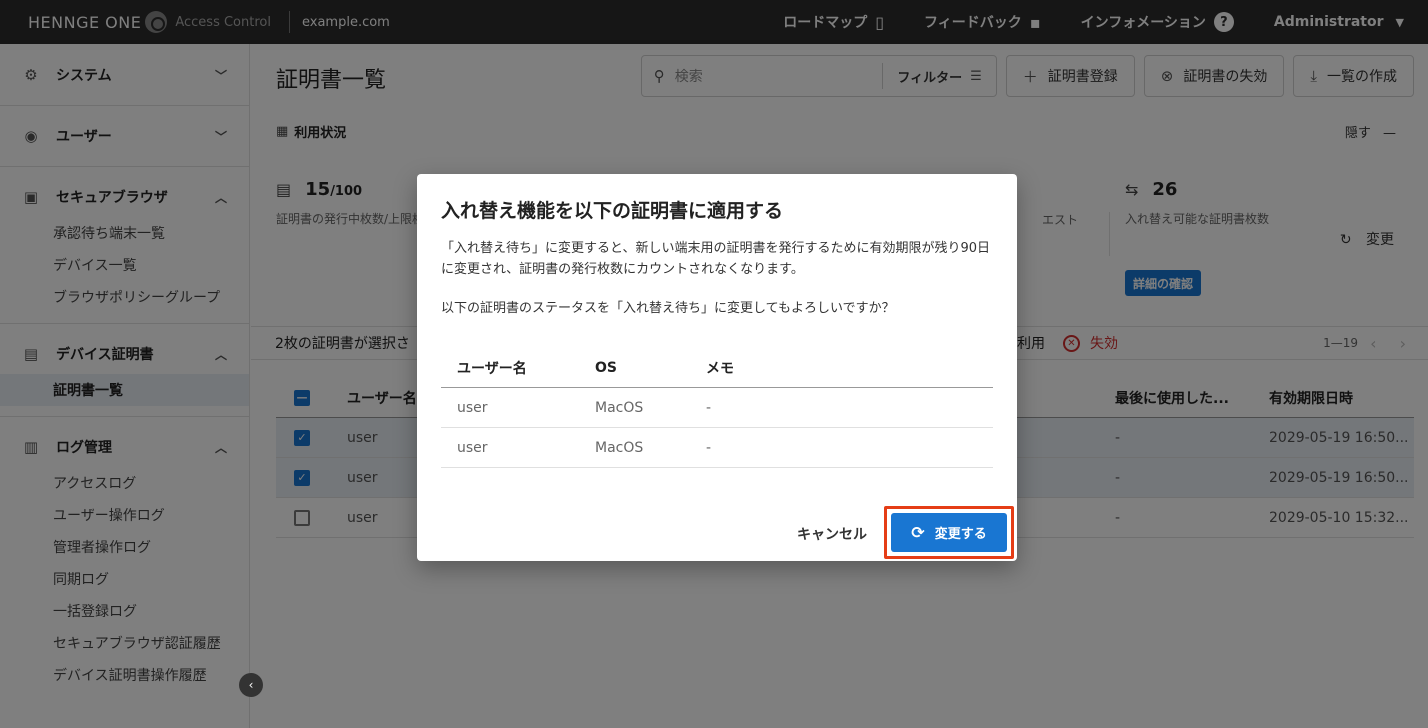  I want to click on chevron-left-icon: ‹, so click(251, 685).